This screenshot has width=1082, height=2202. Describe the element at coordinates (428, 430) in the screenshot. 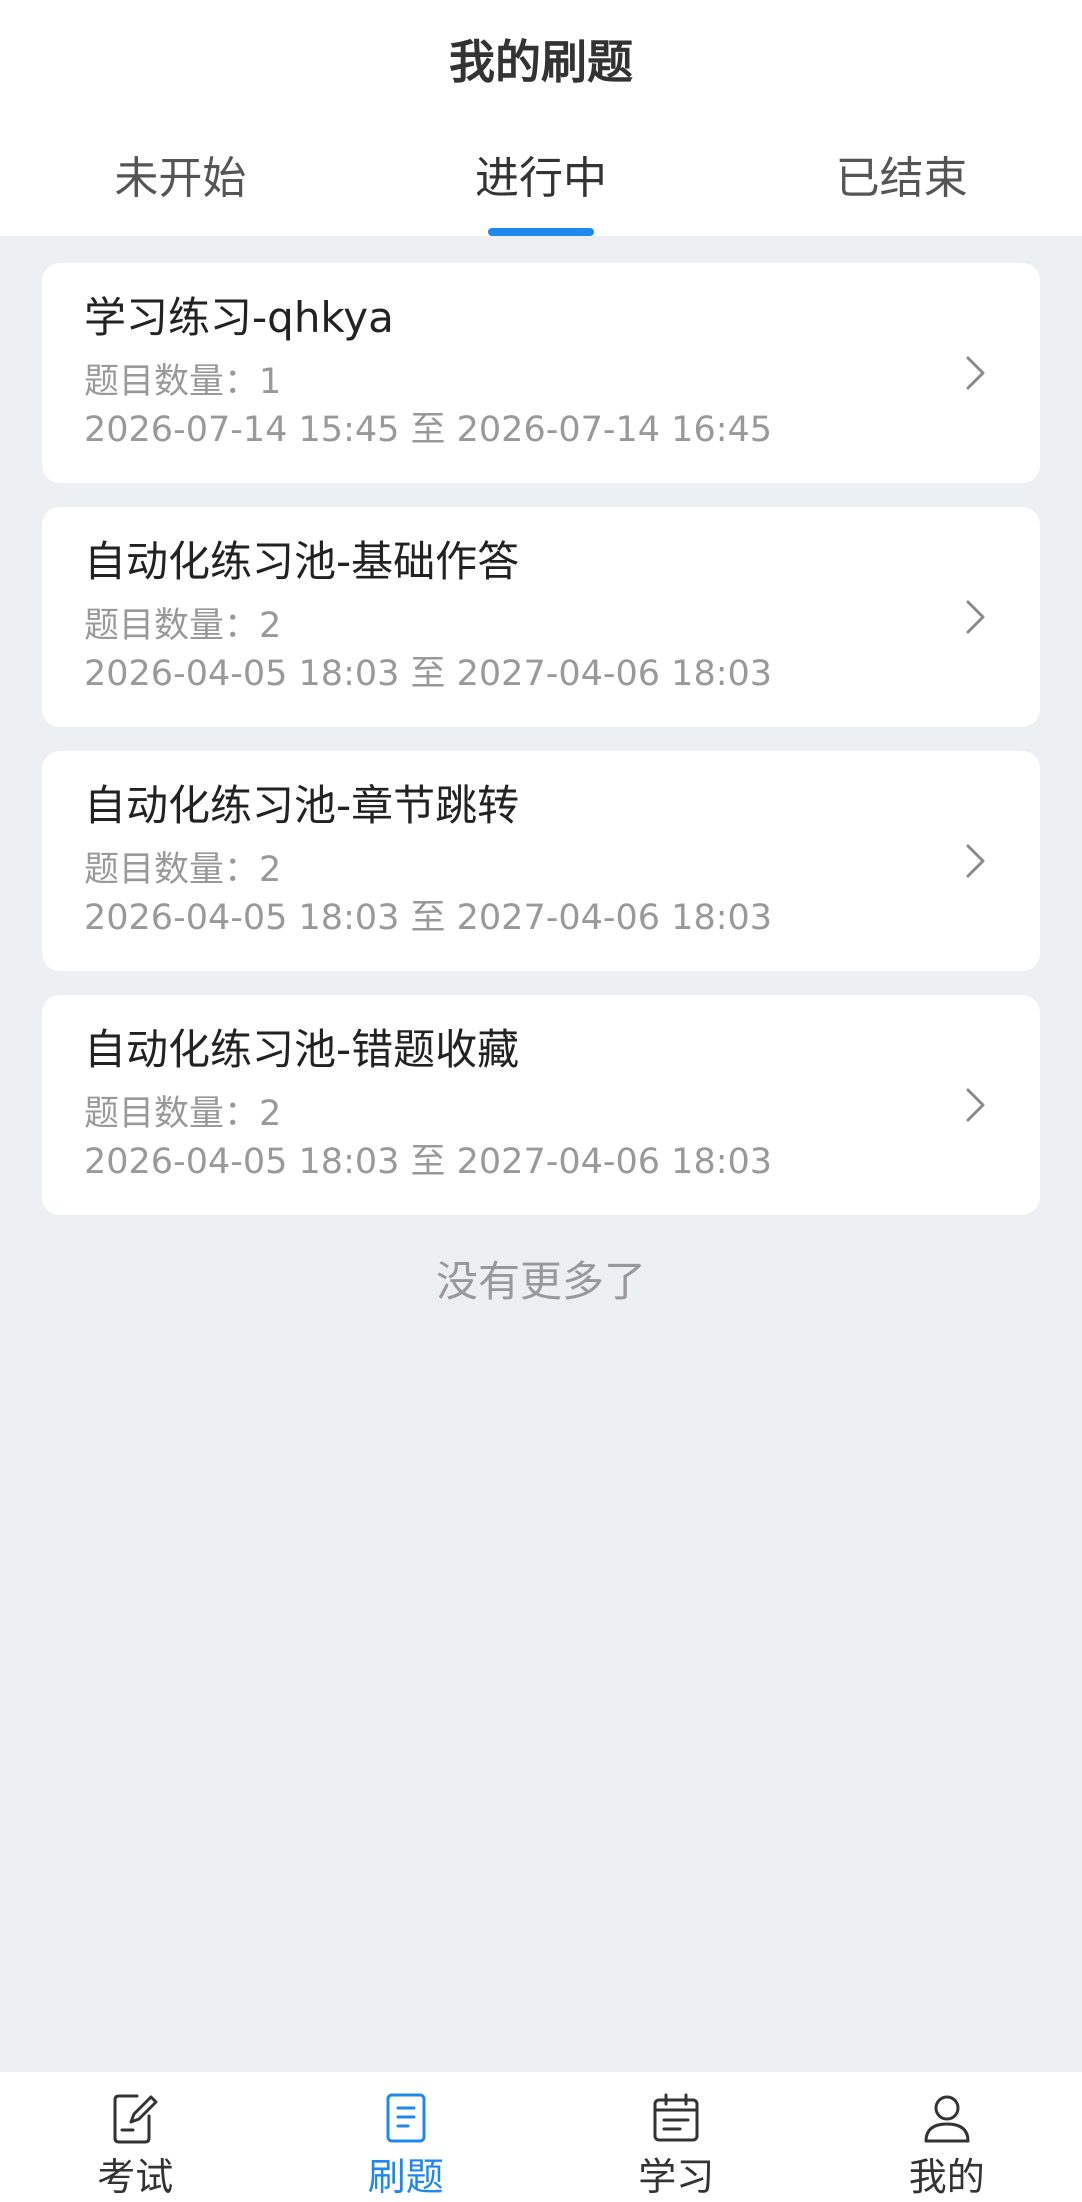

I see `time-range: 2026-07-14 15:45 至 2026-07-14 16:45` at that location.